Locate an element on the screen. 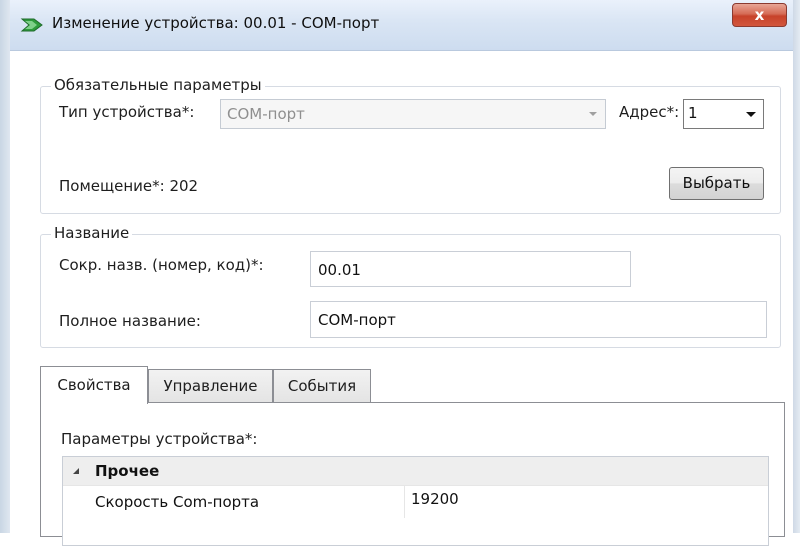 The height and width of the screenshot is (546, 800). close-button: x is located at coordinates (759, 15).